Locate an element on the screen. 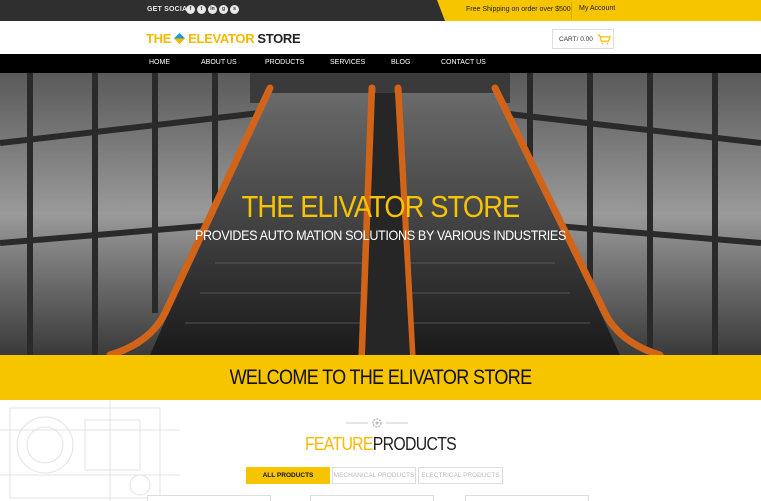 The image size is (761, 501). tab-electrical-products: ELECTRICAL PRODUCTS is located at coordinates (460, 475).